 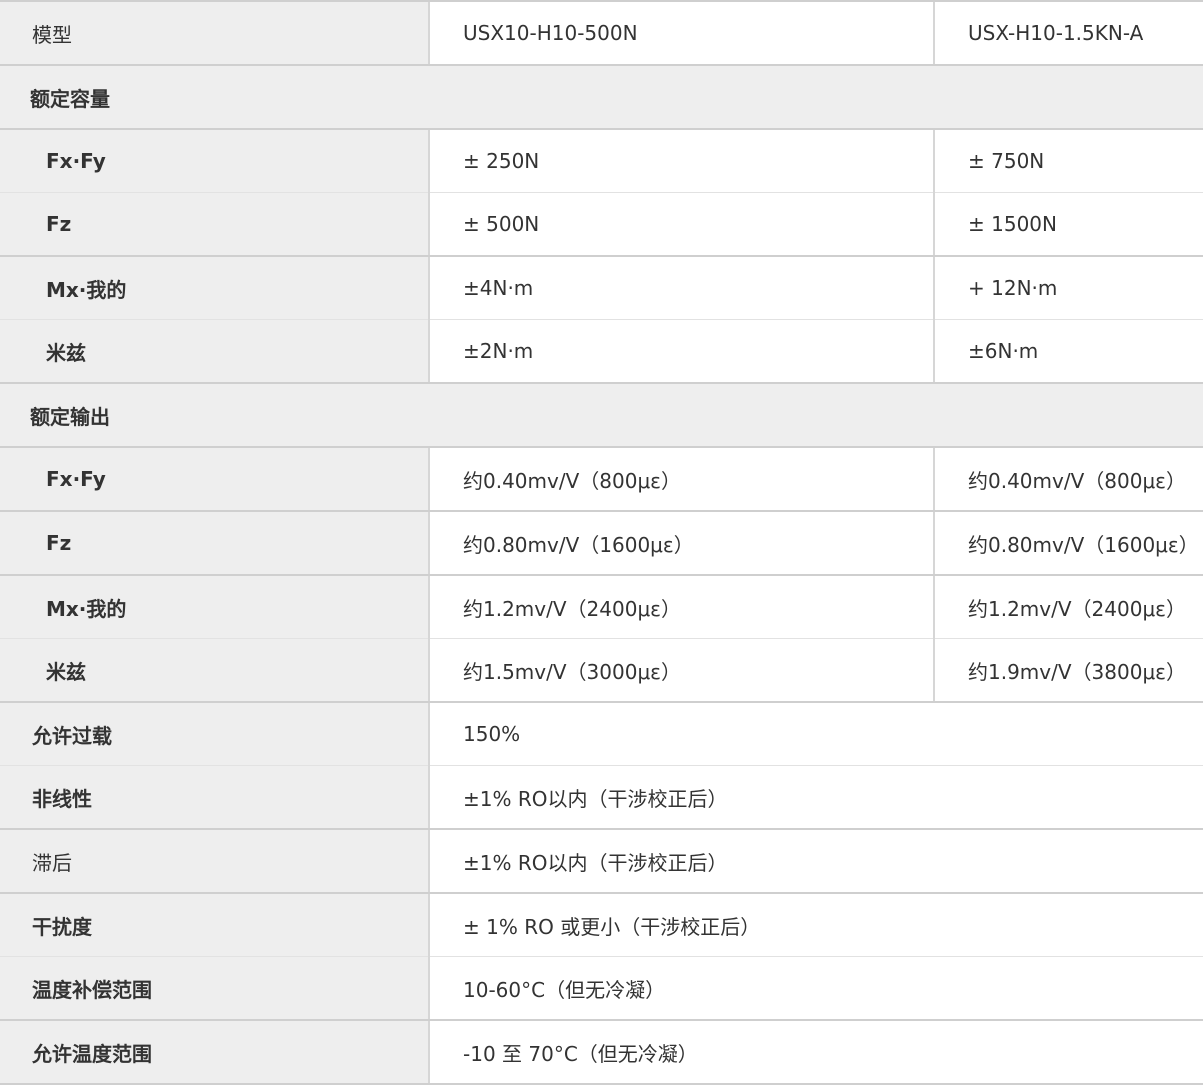 What do you see at coordinates (681, 479) in the screenshot?
I see `row-col1: 约0.40mv/V（800με）` at bounding box center [681, 479].